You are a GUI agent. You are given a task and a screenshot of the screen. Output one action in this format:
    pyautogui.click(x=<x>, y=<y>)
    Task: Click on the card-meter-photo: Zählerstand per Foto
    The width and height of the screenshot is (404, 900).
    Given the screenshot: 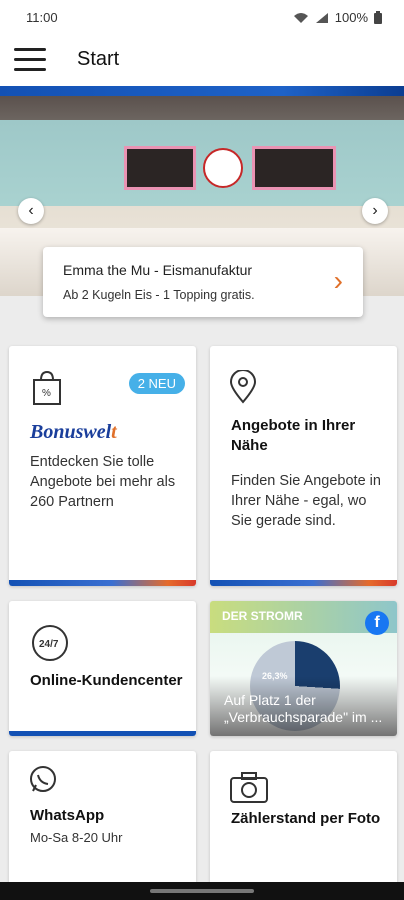 What is the action you would take?
    pyautogui.click(x=303, y=821)
    